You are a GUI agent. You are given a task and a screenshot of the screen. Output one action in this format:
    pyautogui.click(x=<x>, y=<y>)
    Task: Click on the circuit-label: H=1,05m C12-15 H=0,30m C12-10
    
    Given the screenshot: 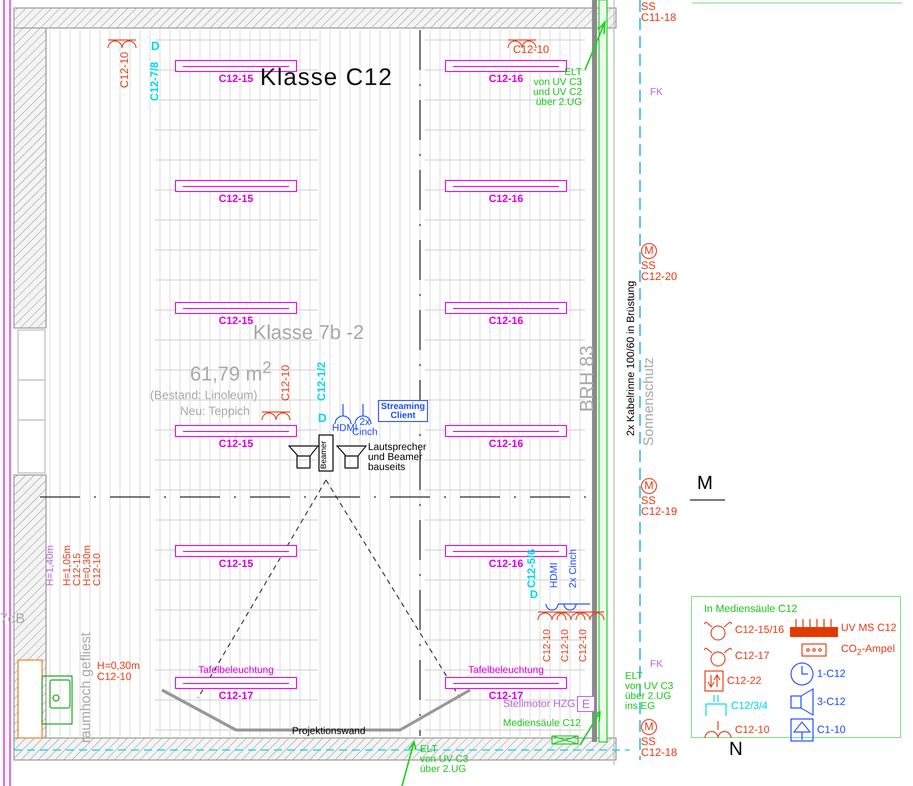 What is the action you would take?
    pyautogui.click(x=83, y=565)
    